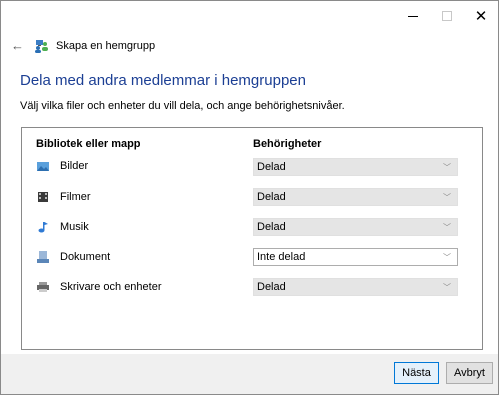  What do you see at coordinates (74, 227) in the screenshot?
I see `row-label: Musik` at bounding box center [74, 227].